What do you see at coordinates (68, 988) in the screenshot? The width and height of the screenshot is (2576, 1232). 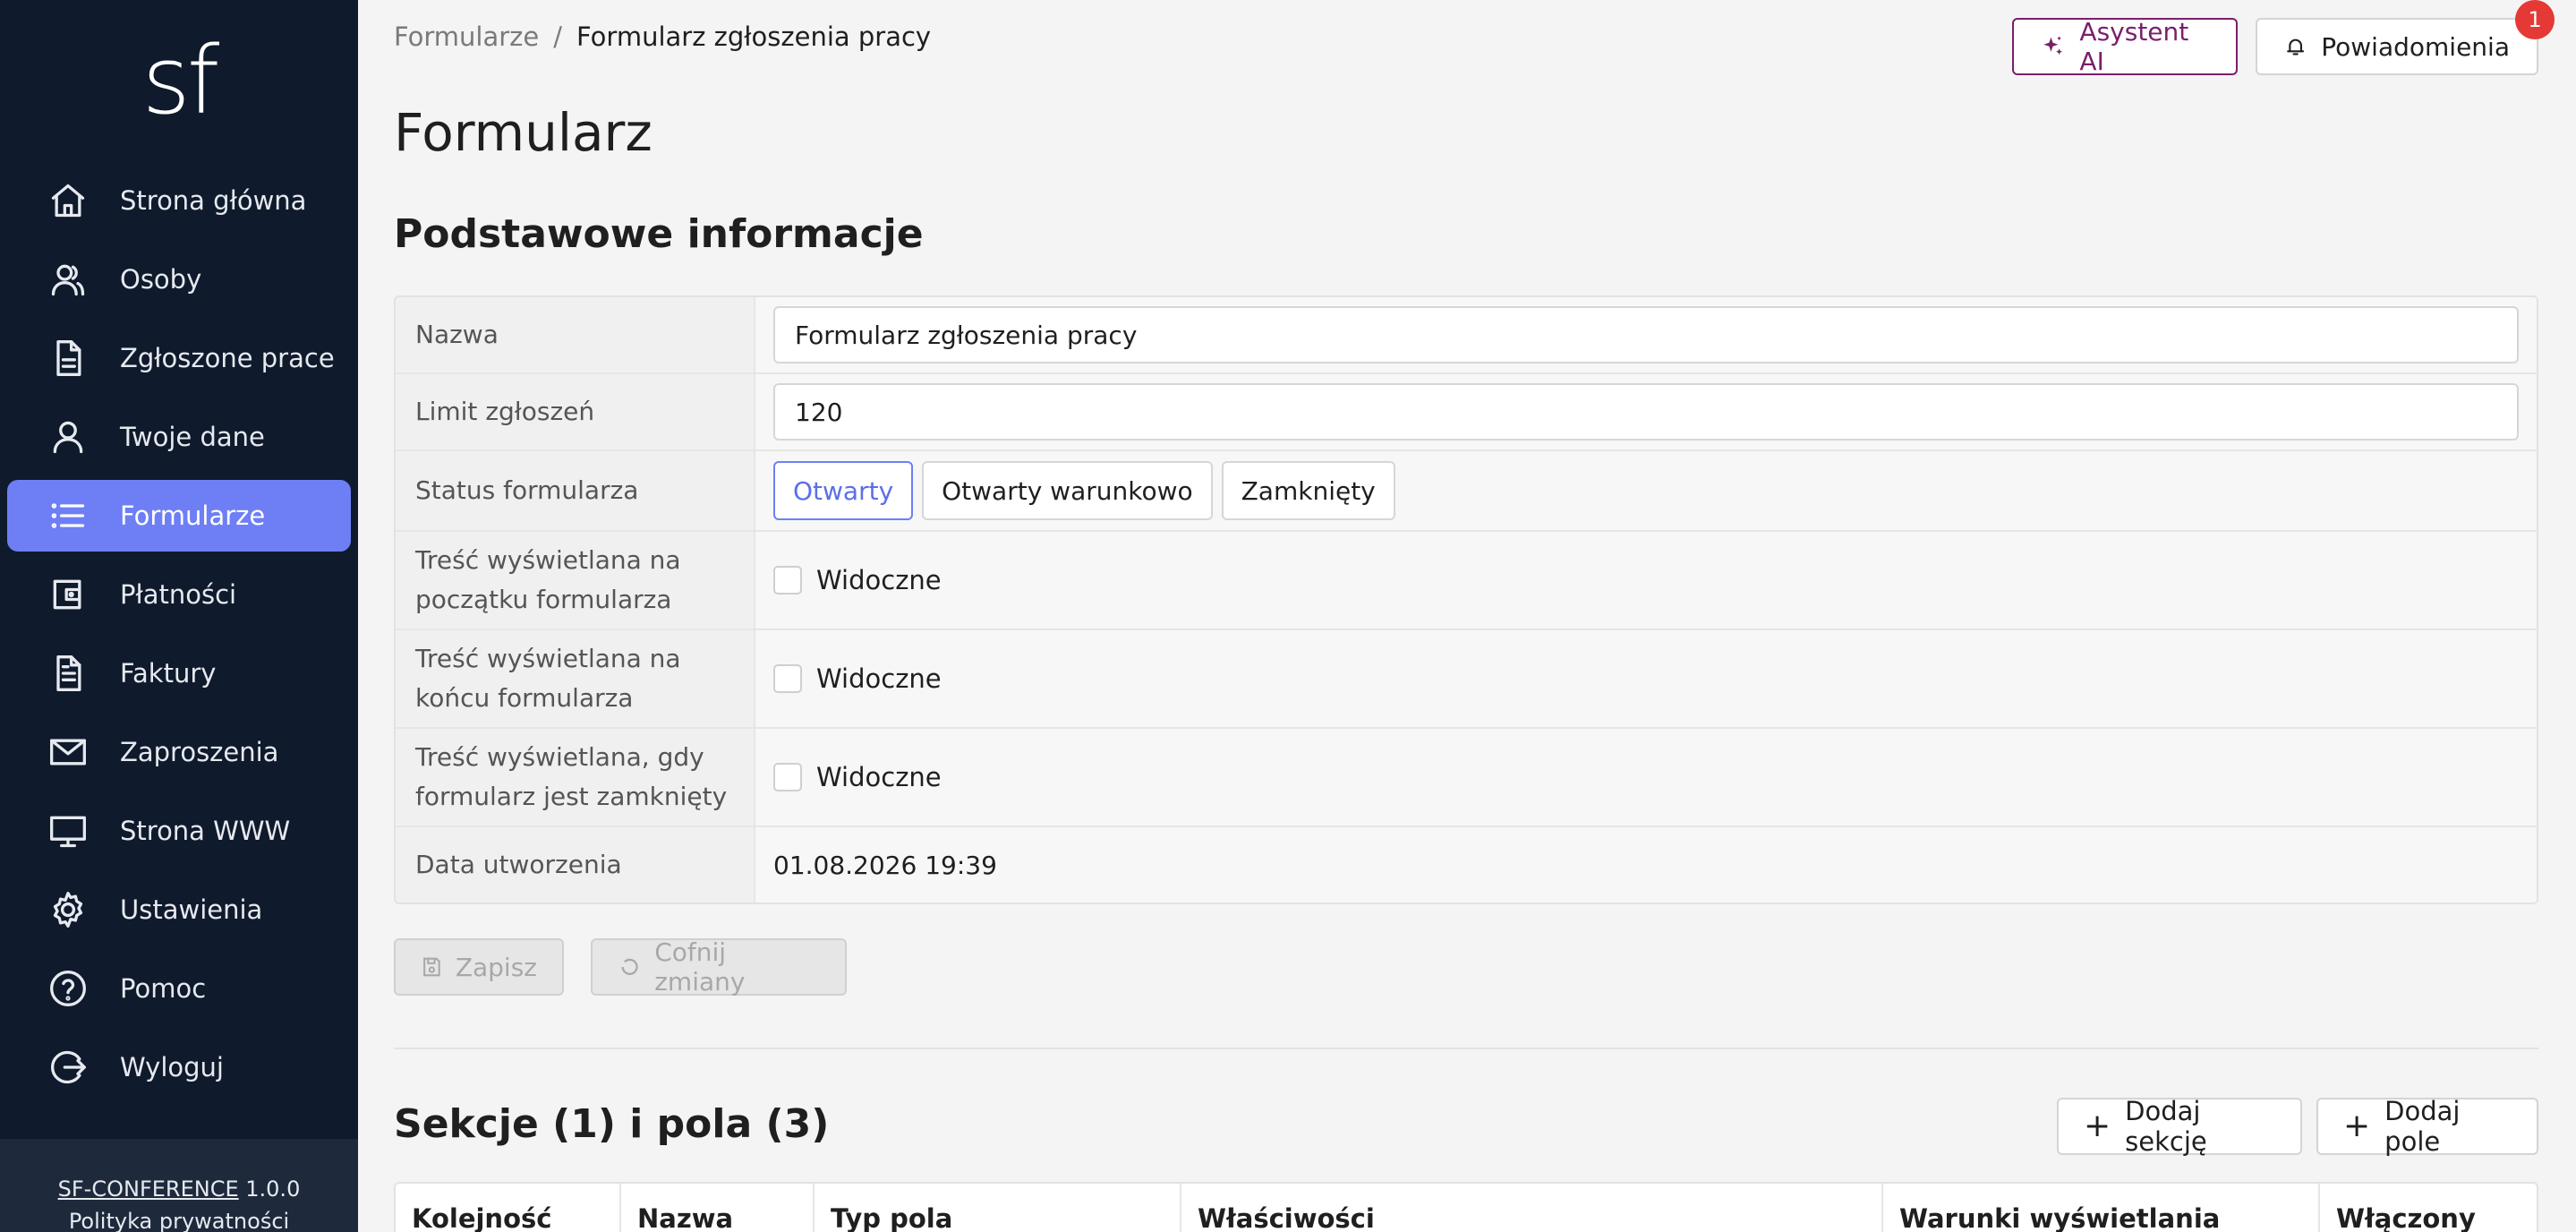 I see `help-icon` at bounding box center [68, 988].